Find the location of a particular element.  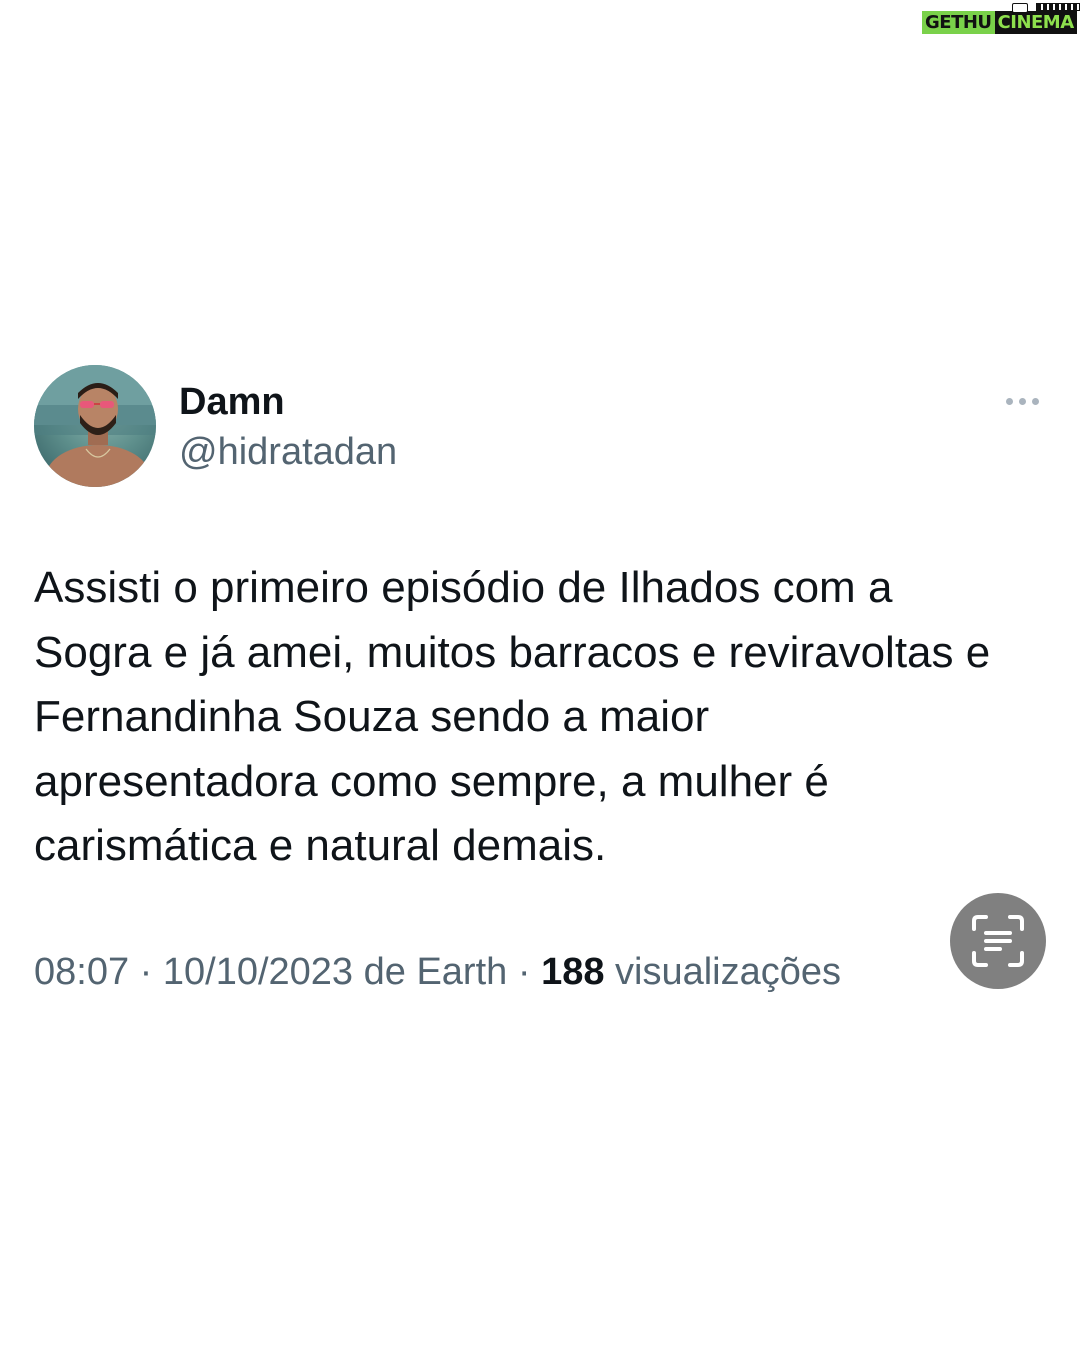

ellipsis-icon is located at coordinates (1022, 401).